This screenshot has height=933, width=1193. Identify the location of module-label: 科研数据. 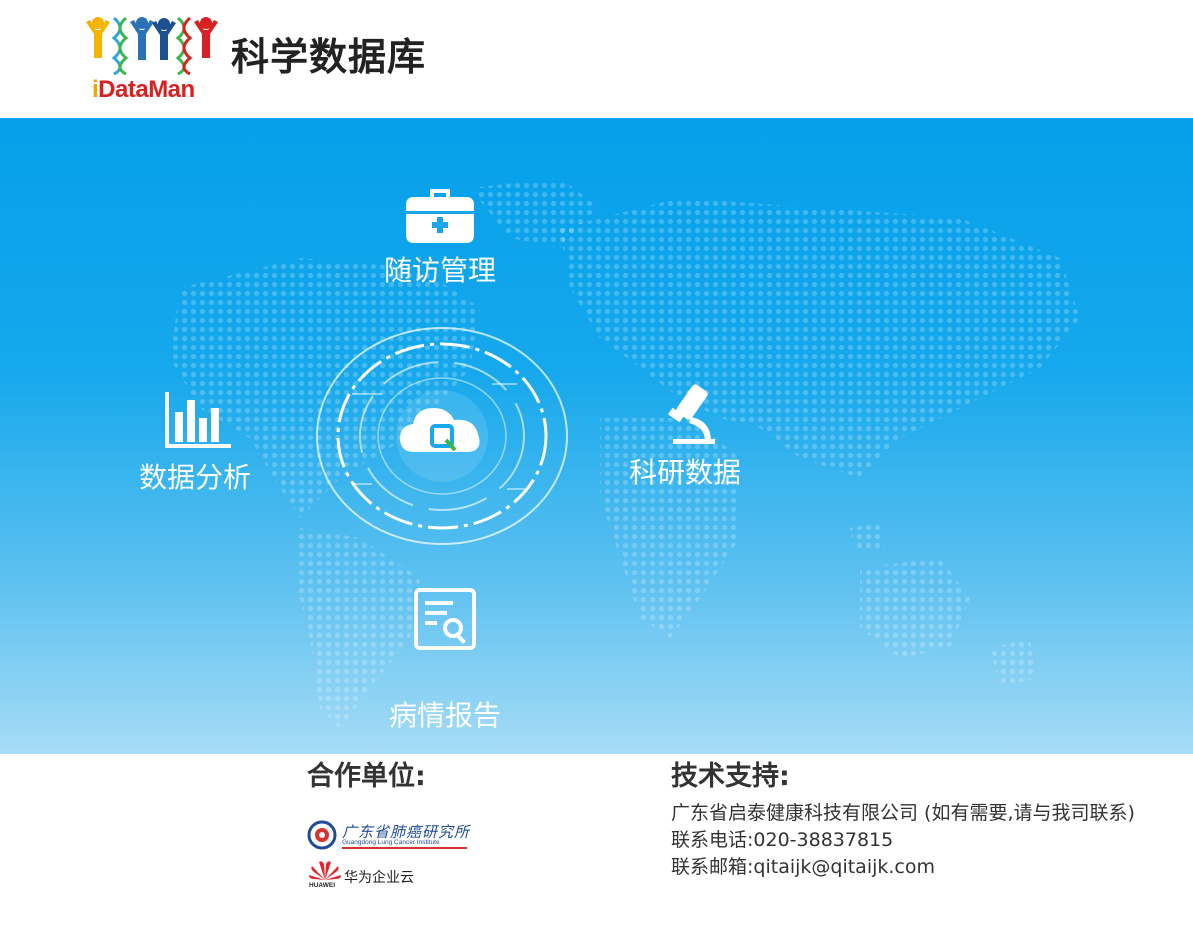
(684, 472).